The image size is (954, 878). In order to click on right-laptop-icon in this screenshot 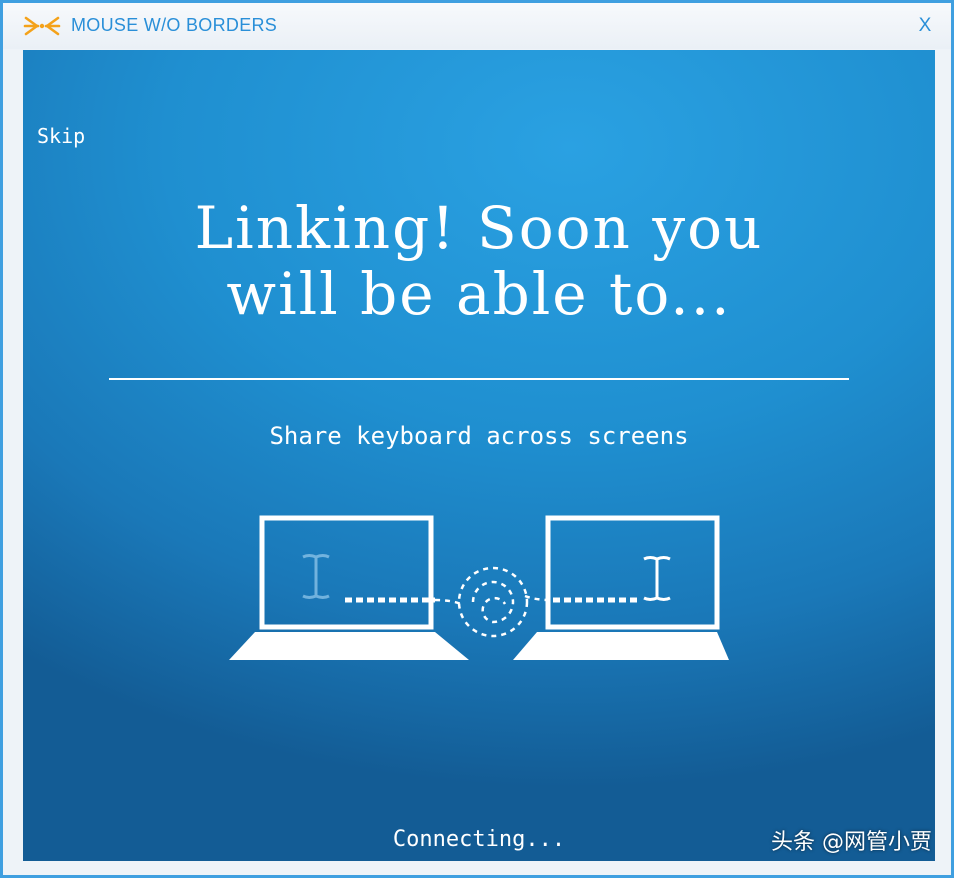, I will do `click(621, 587)`.